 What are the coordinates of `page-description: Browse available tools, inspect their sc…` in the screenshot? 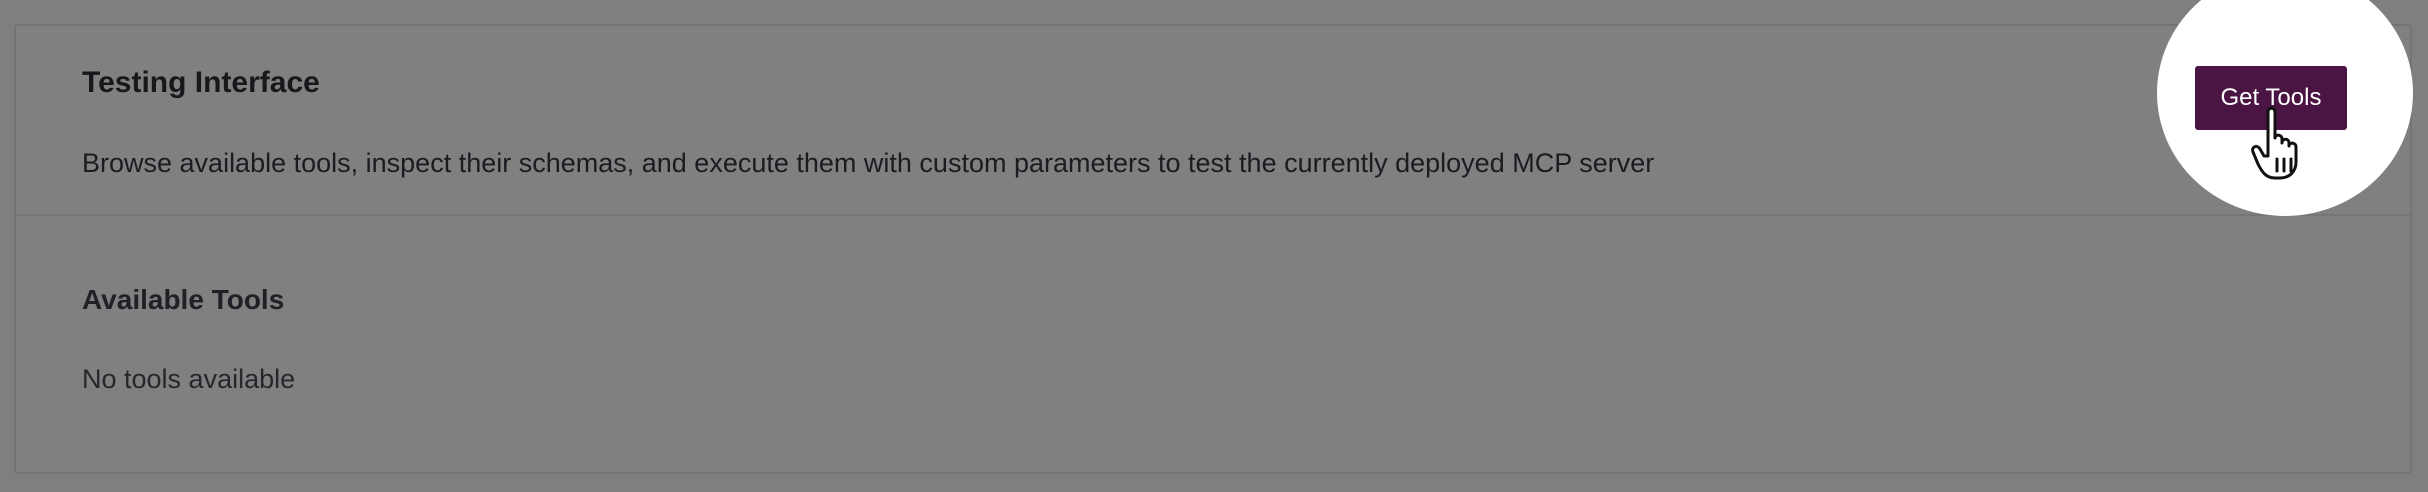 It's located at (868, 163).